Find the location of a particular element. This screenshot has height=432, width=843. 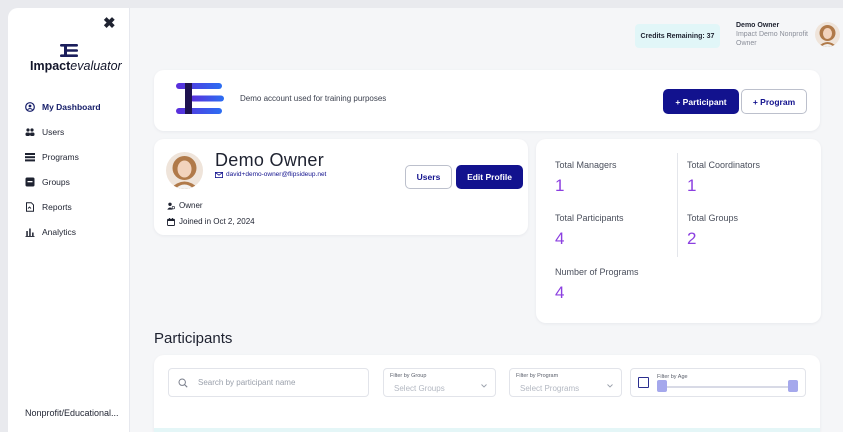

current-user-role: Owner is located at coordinates (746, 43).